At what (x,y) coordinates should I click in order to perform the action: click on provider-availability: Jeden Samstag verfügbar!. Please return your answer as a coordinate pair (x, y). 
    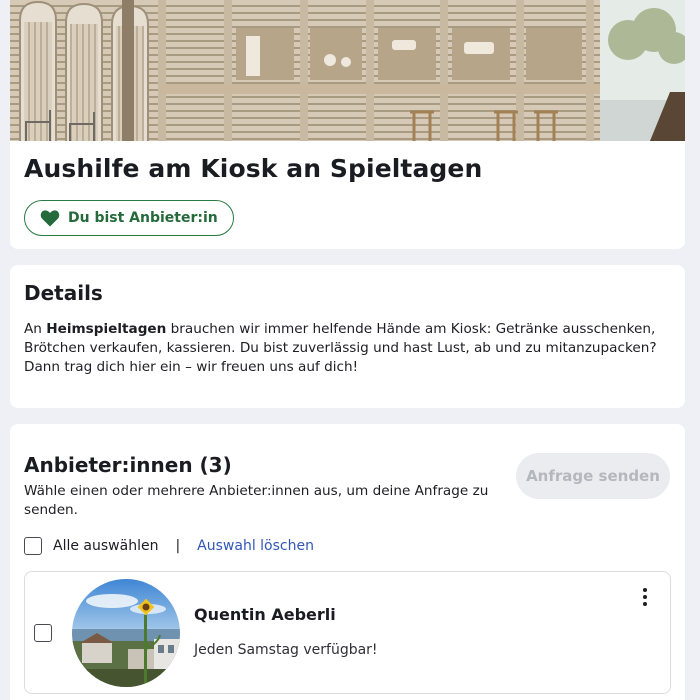
    Looking at the image, I should click on (286, 650).